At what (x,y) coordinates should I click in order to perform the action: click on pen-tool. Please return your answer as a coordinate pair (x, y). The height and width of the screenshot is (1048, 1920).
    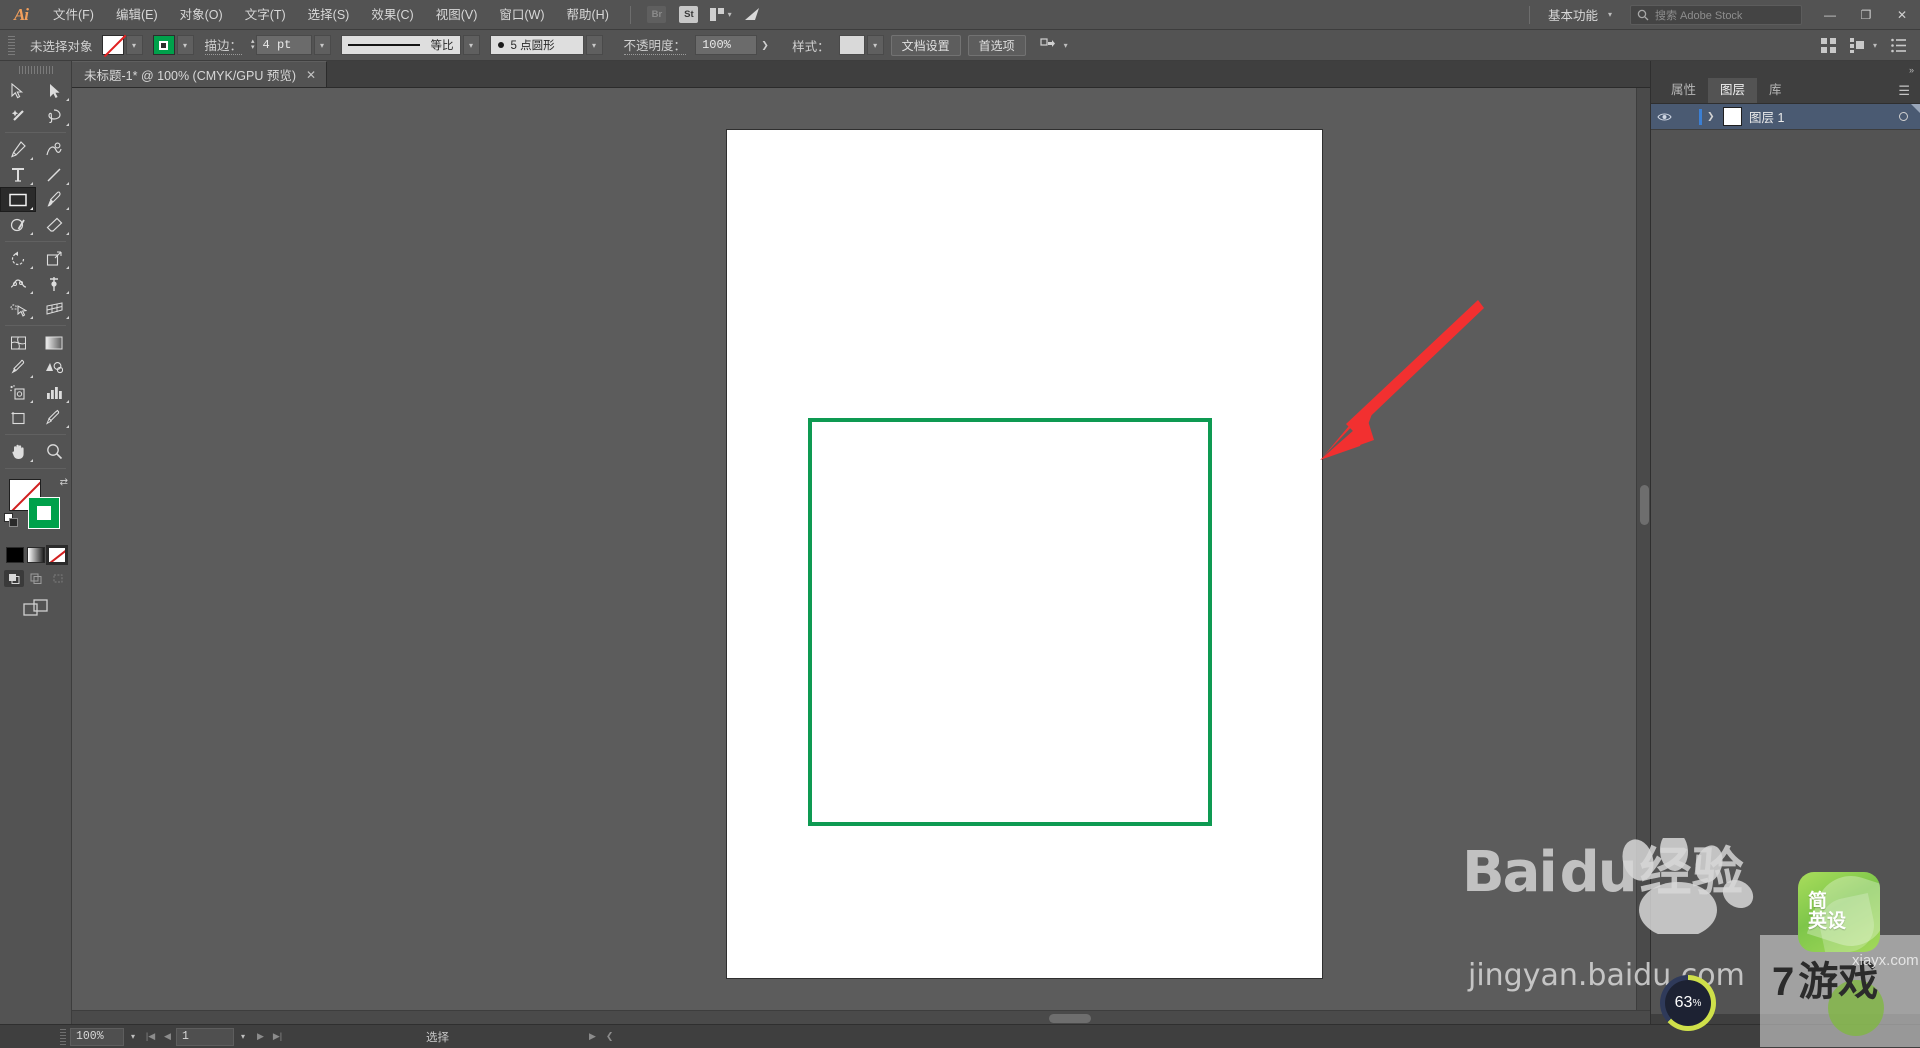
    Looking at the image, I should click on (18, 149).